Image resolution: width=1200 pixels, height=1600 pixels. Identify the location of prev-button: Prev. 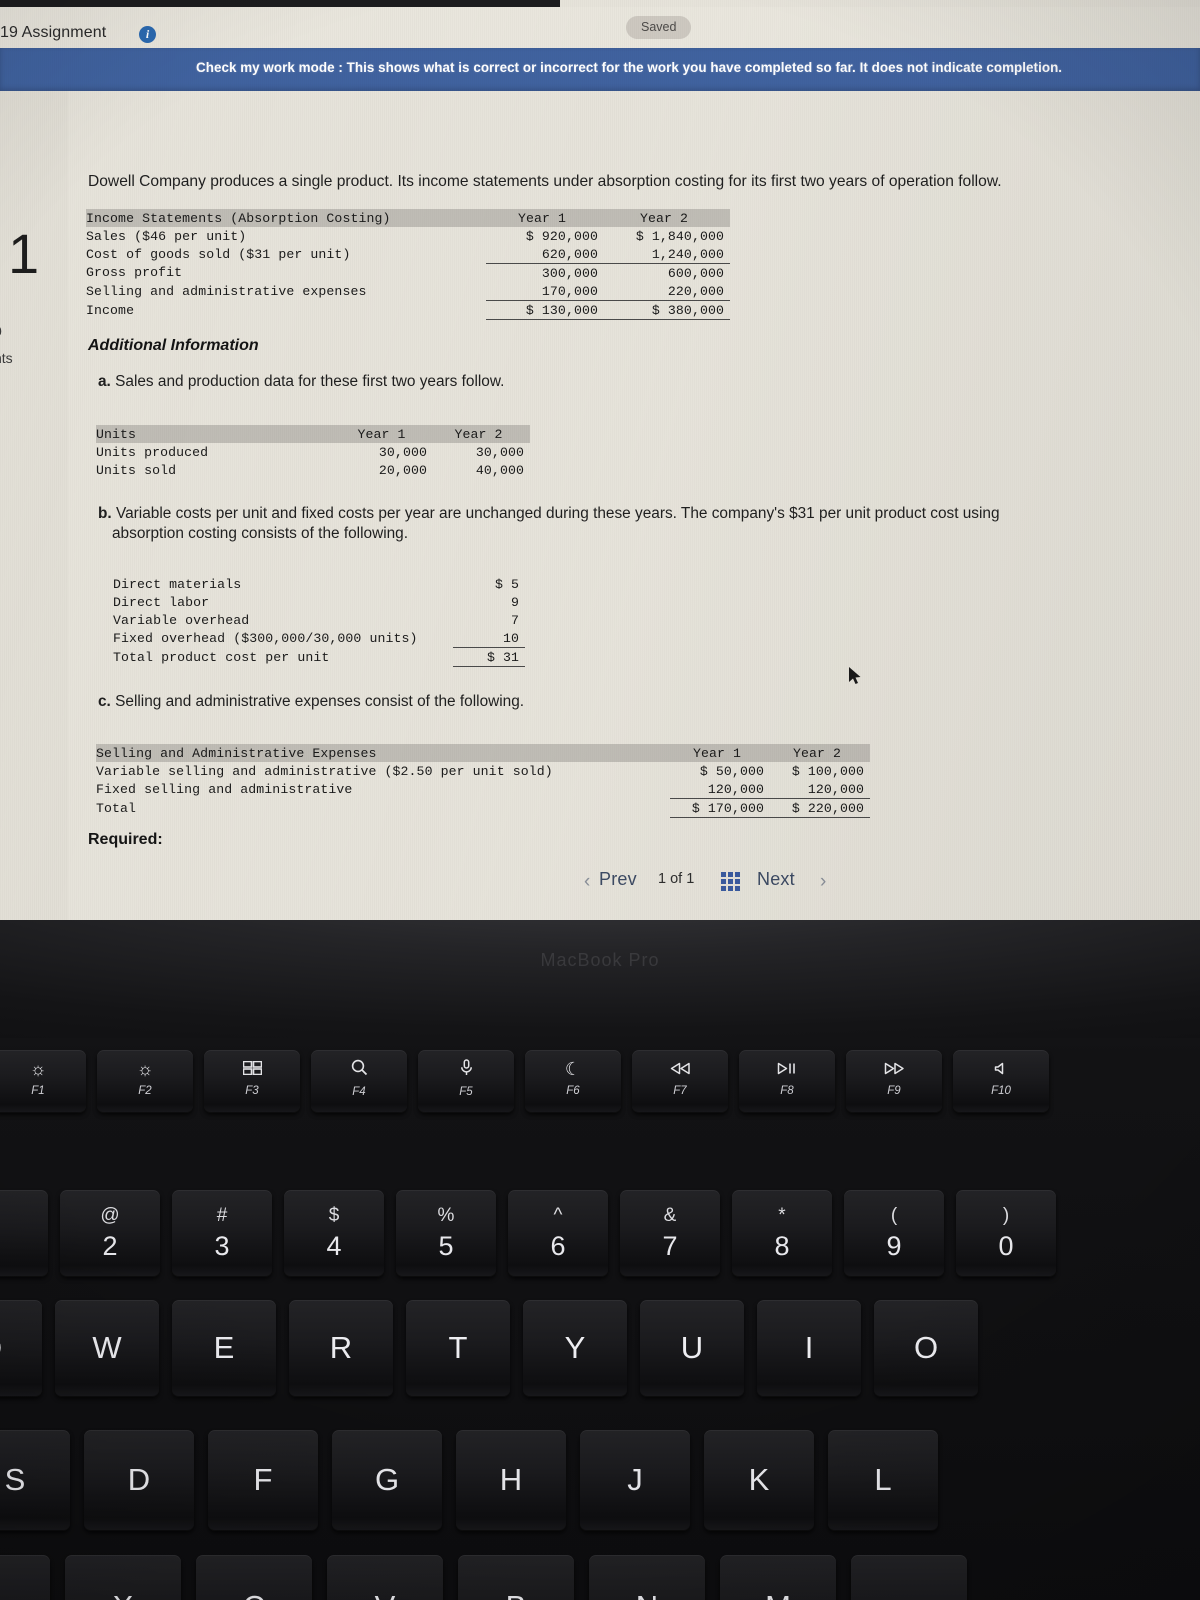
(618, 879).